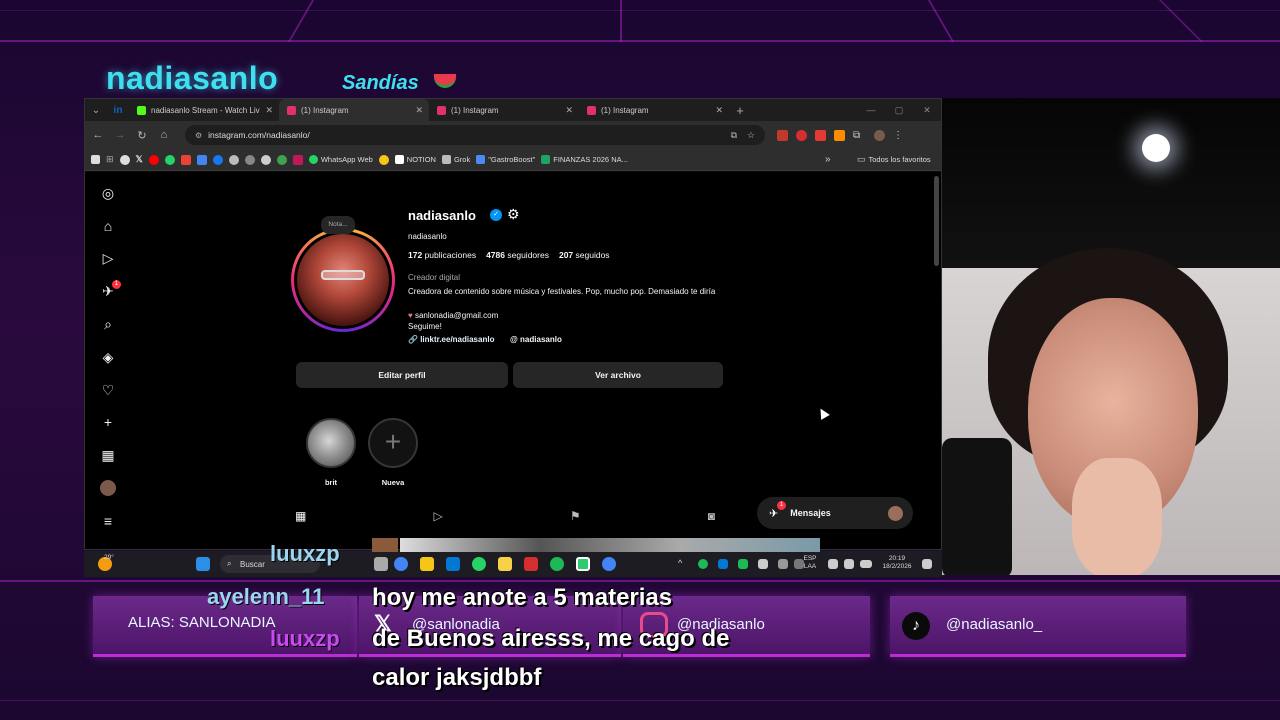 The height and width of the screenshot is (720, 1280). I want to click on edit-profile-button: Editar perfil, so click(402, 375).